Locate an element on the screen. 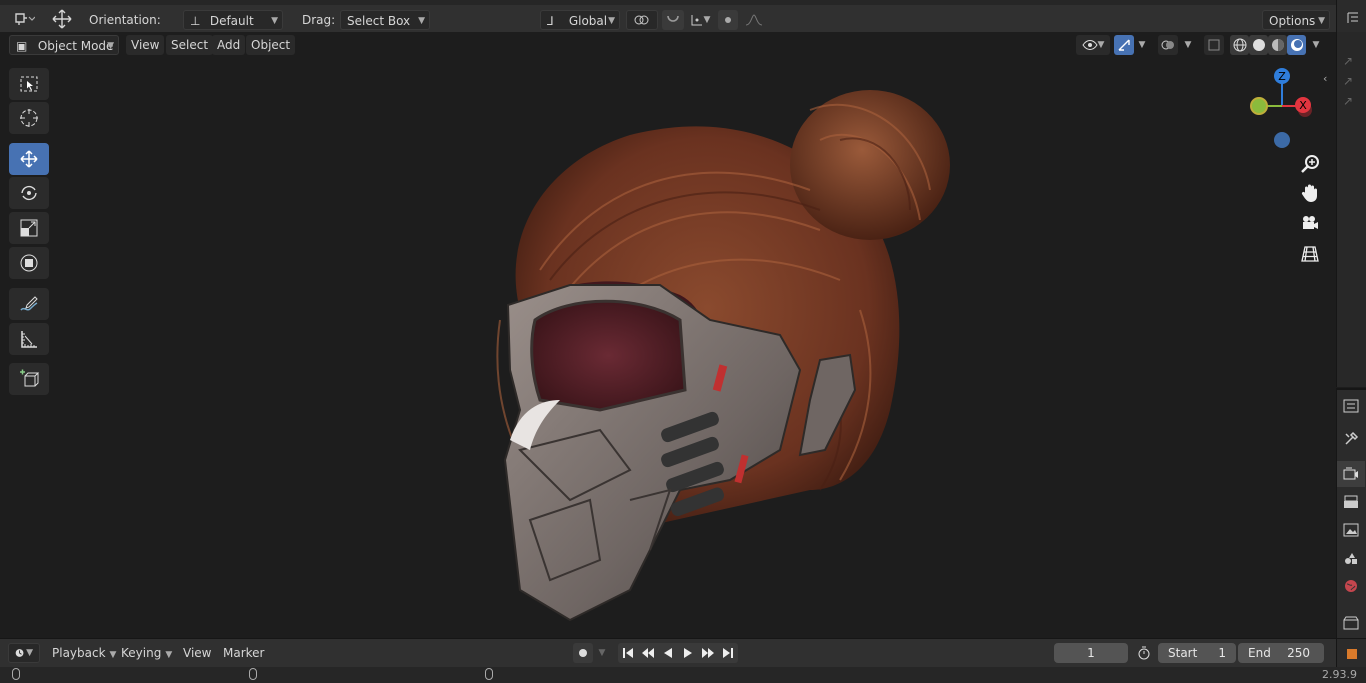 This screenshot has width=1366, height=683. tool-add-cube is located at coordinates (29, 379).